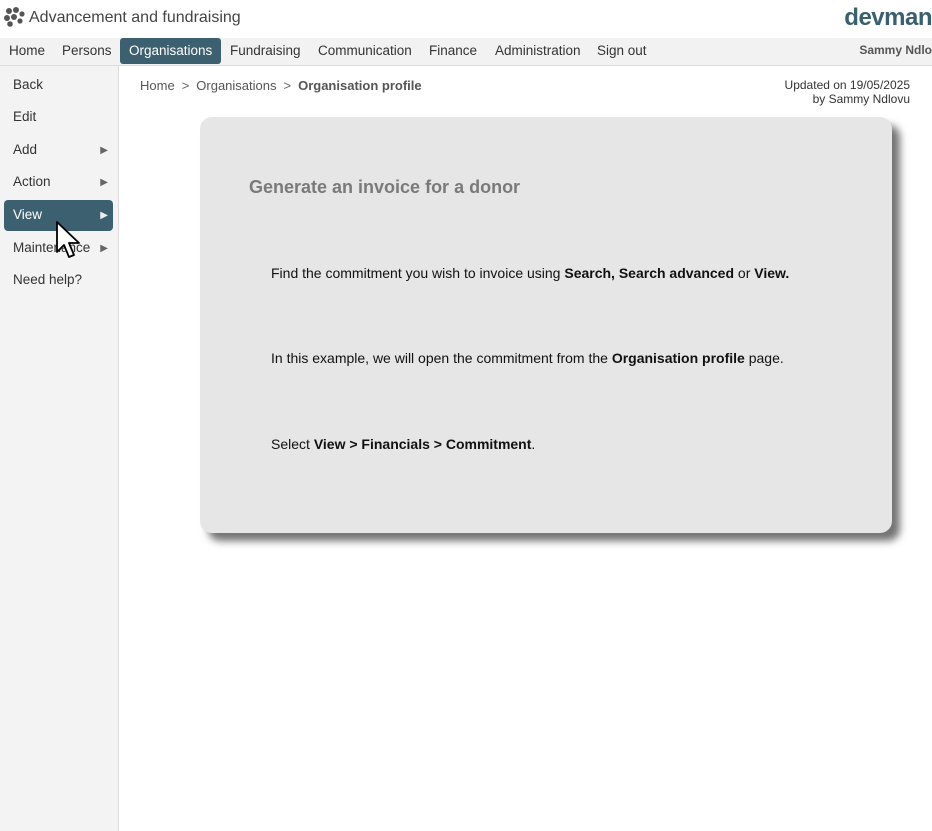 This screenshot has width=932, height=831. I want to click on breadcrumb: Home > Organisations > Organisation profile, so click(281, 85).